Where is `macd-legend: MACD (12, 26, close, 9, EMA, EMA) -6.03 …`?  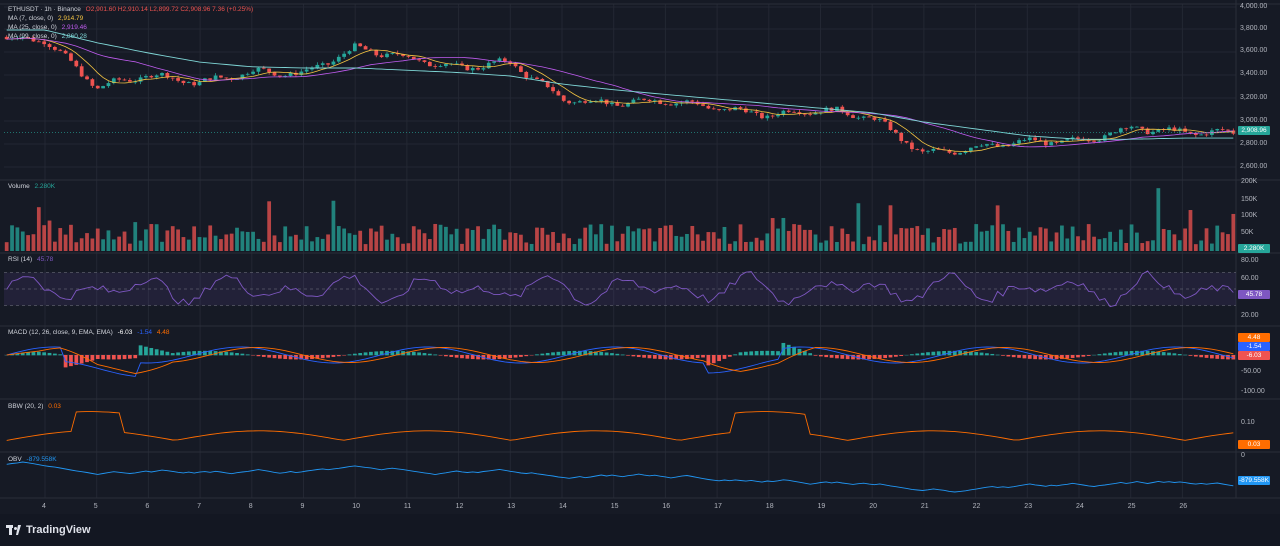 macd-legend: MACD (12, 26, close, 9, EMA, EMA) -6.03 … is located at coordinates (90, 333).